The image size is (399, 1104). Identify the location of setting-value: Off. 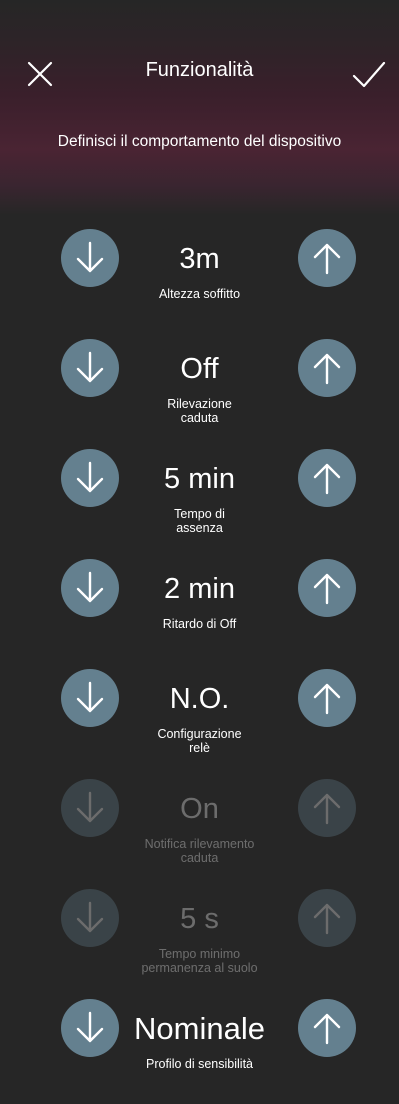
(199, 369).